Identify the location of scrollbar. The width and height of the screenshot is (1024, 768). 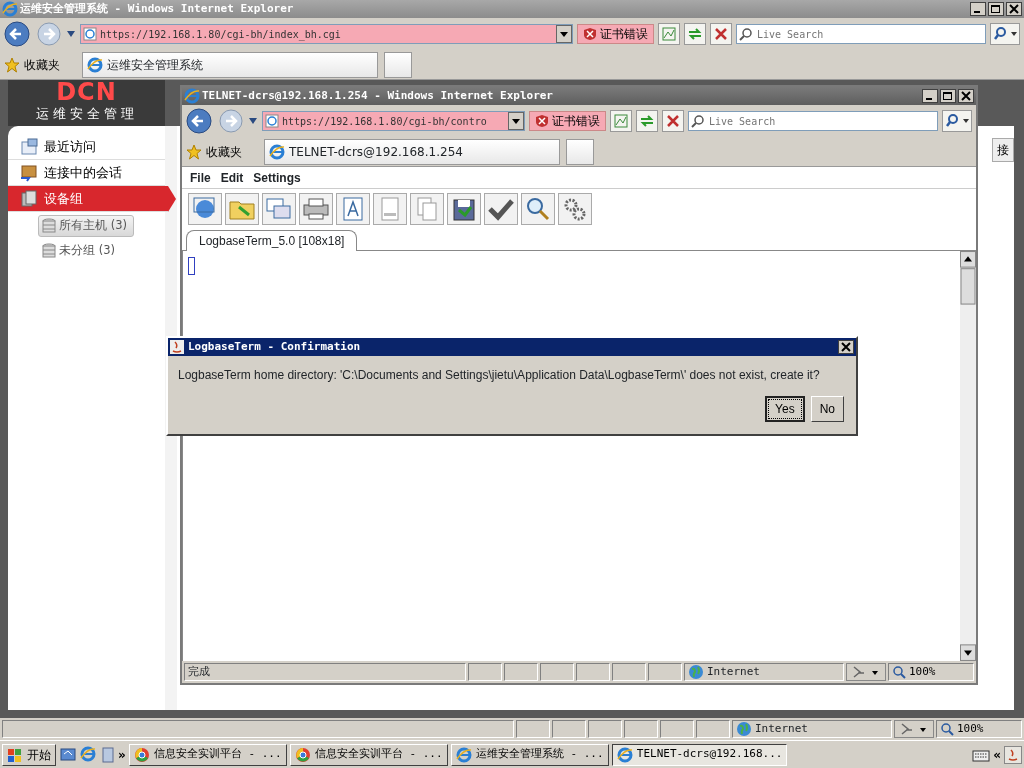
(968, 456).